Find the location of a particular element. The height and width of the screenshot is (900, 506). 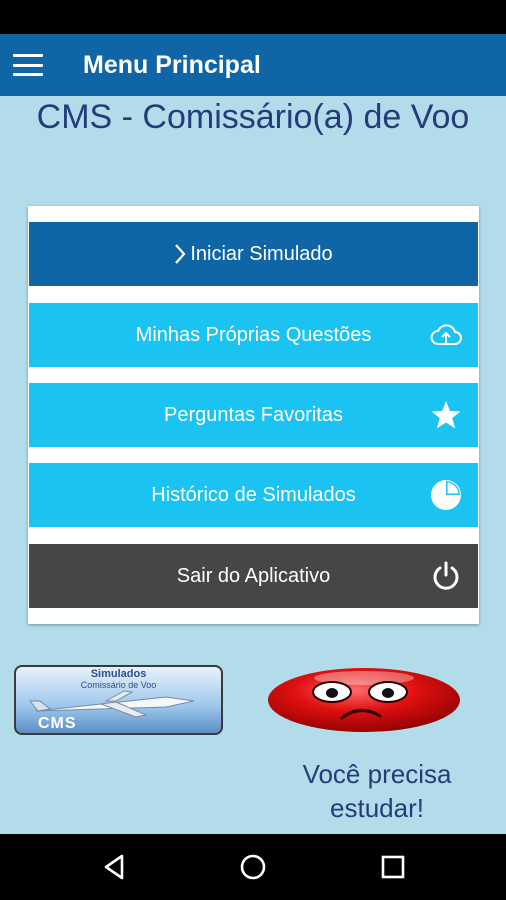

simulation-history-label: Histórico de Simulados is located at coordinates (253, 494).